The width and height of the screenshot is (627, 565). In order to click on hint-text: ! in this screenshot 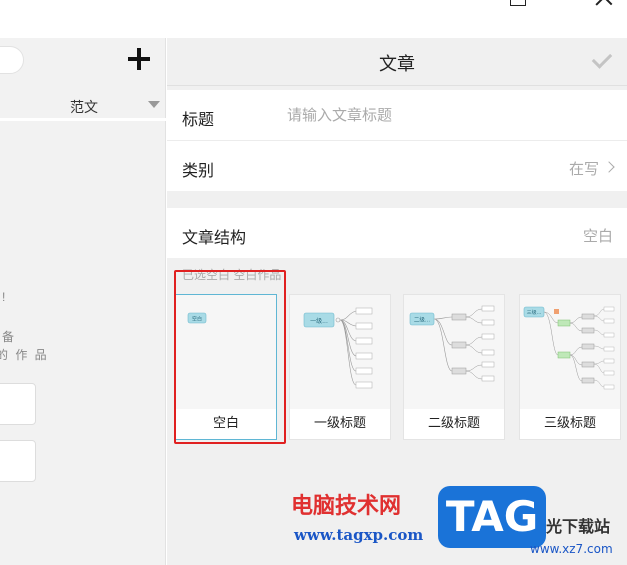, I will do `click(5, 297)`.